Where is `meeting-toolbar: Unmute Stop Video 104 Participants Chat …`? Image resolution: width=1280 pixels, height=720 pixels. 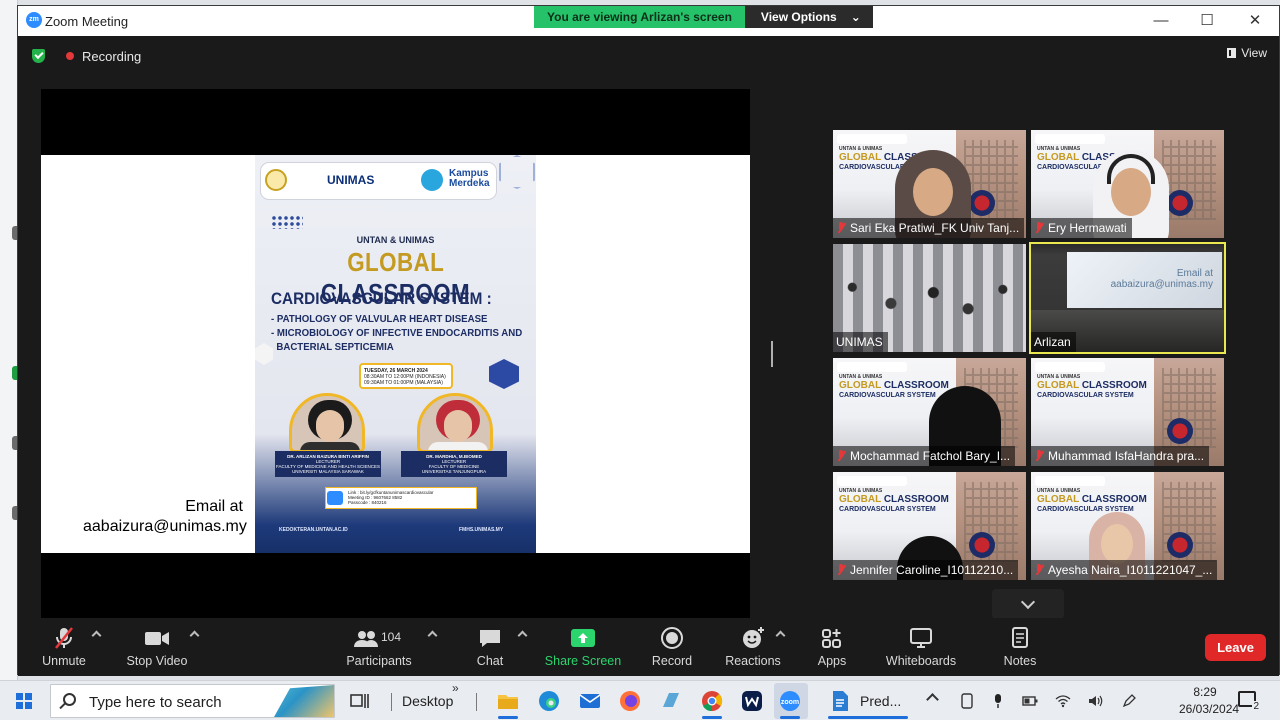 meeting-toolbar: Unmute Stop Video 104 Participants Chat … is located at coordinates (648, 647).